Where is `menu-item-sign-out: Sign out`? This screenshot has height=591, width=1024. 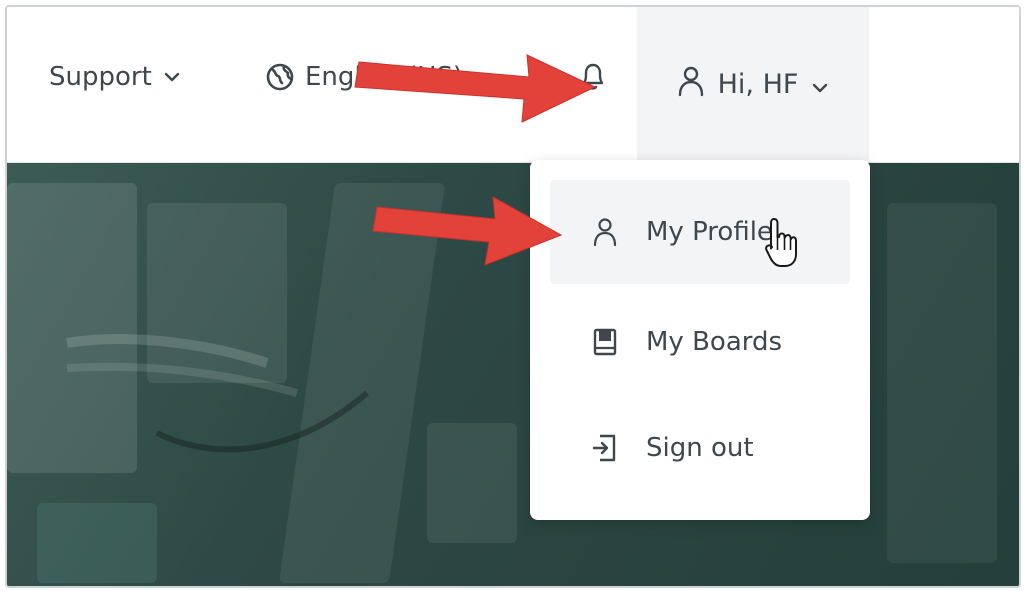 menu-item-sign-out: Sign out is located at coordinates (700, 448).